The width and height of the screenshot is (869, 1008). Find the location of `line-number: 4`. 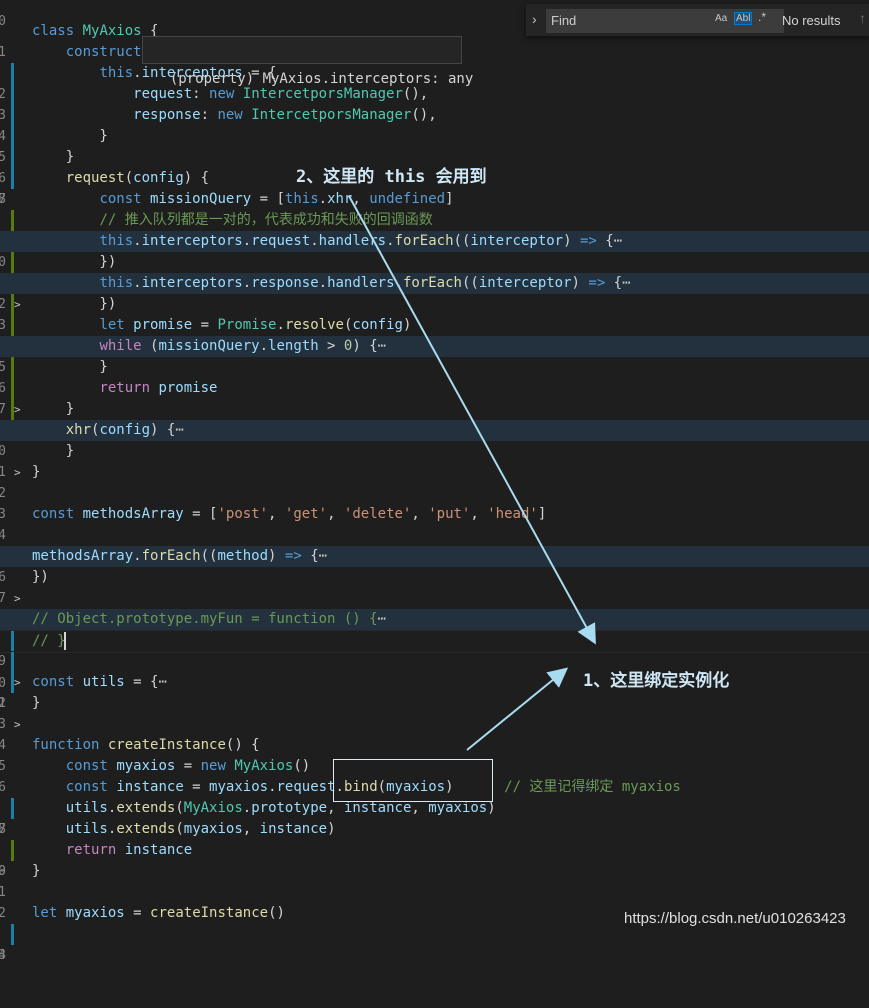

line-number: 4 is located at coordinates (3, 955).